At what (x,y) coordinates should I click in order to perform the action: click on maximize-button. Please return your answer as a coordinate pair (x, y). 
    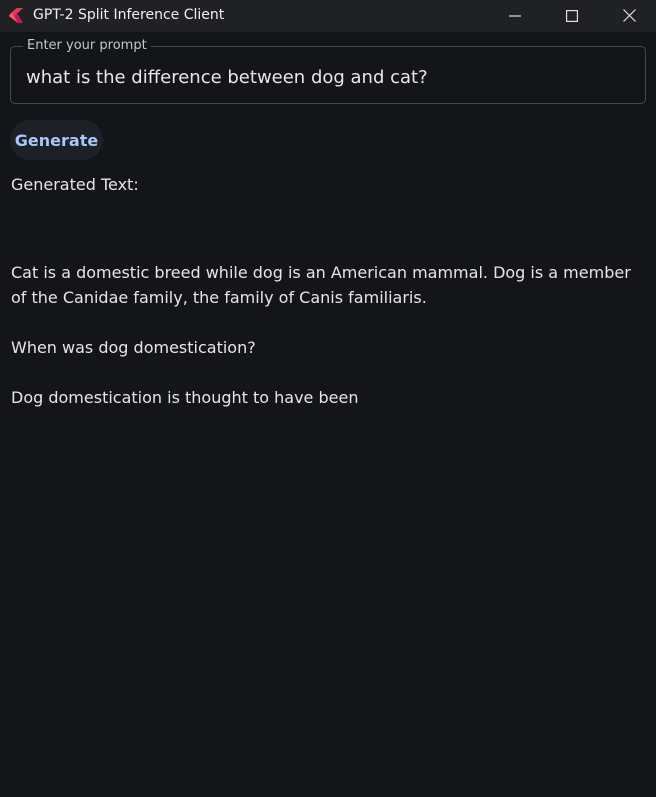
    Looking at the image, I should click on (572, 16).